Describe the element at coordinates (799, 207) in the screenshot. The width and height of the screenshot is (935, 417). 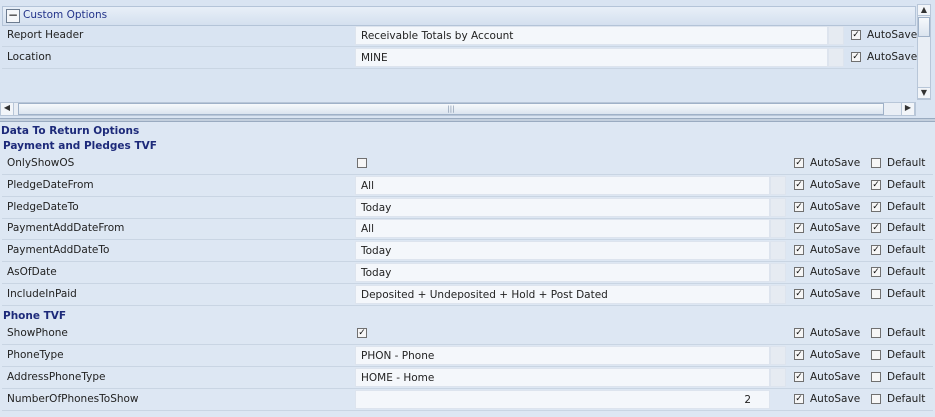
I see `pledgedateto-autosave-checkbox: ✓` at that location.